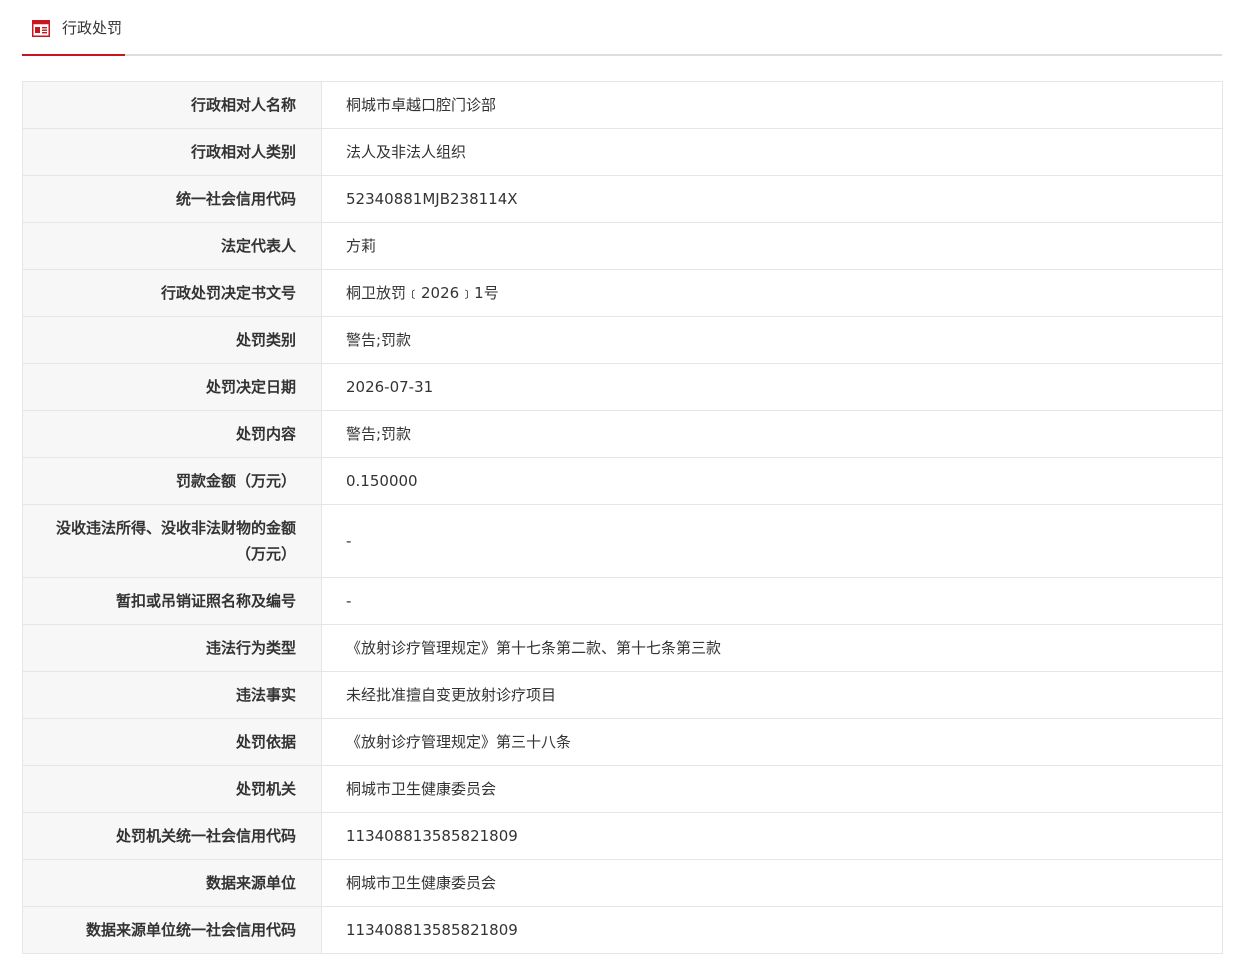 This screenshot has height=970, width=1235. Describe the element at coordinates (172, 481) in the screenshot. I see `row-label: 罚款金额（万元）` at that location.